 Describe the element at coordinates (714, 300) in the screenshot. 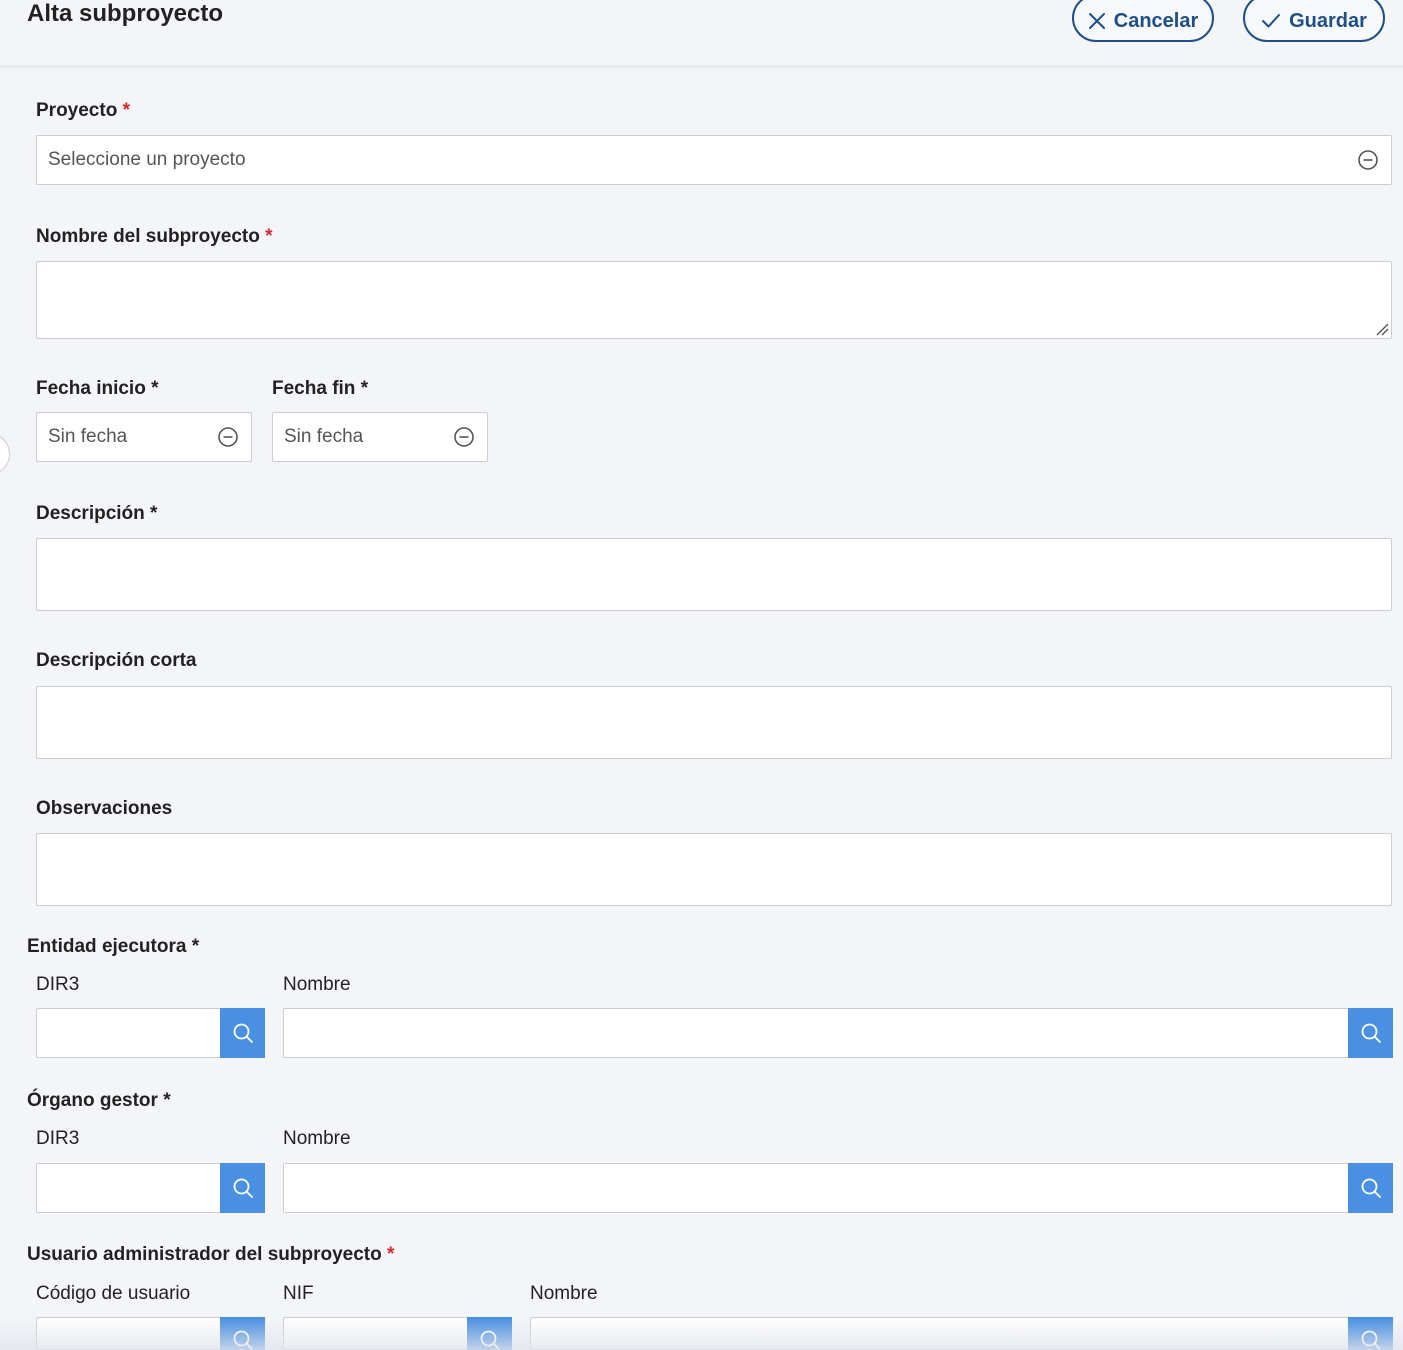

I see `nombre-subproyecto-textarea` at that location.